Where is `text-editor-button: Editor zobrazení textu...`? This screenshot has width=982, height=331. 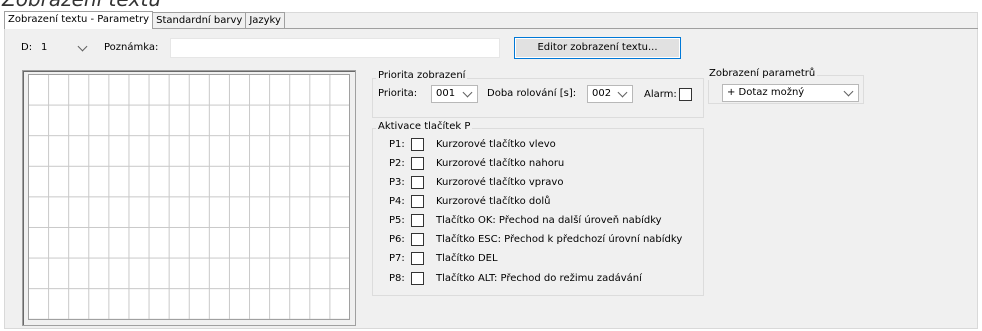
text-editor-button: Editor zobrazení textu... is located at coordinates (597, 48).